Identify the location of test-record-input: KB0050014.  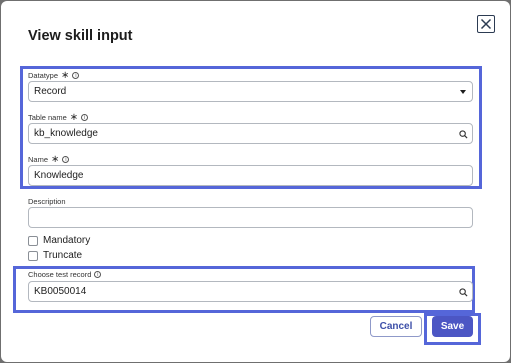
(250, 291).